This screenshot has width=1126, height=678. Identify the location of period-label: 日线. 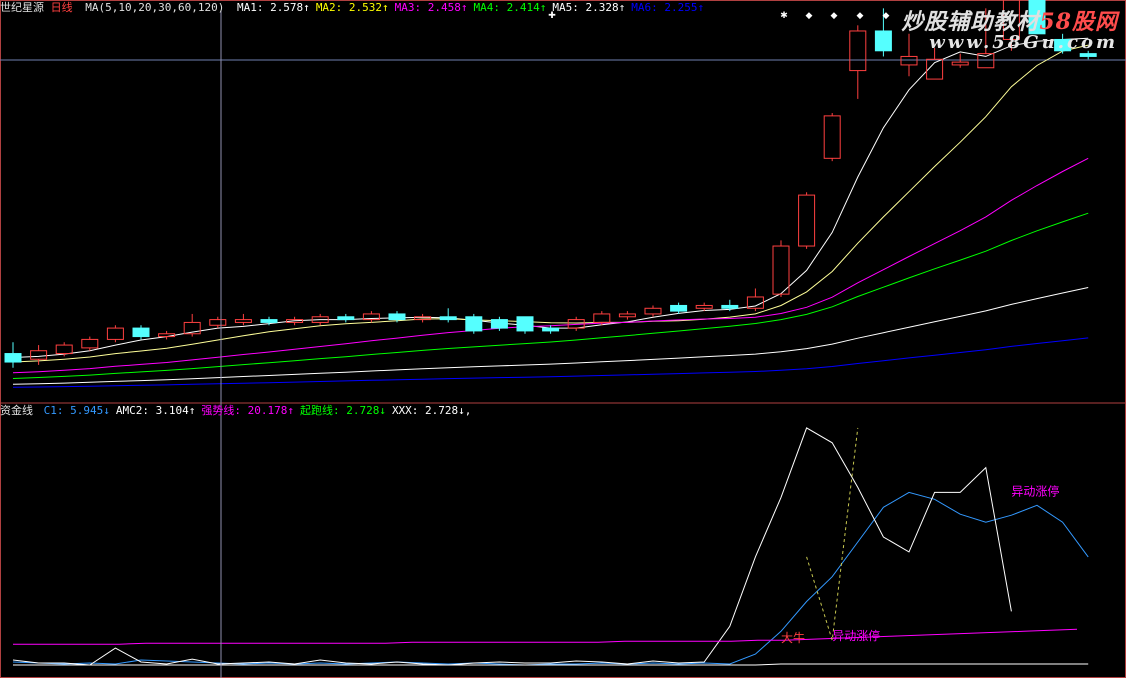
(62, 7).